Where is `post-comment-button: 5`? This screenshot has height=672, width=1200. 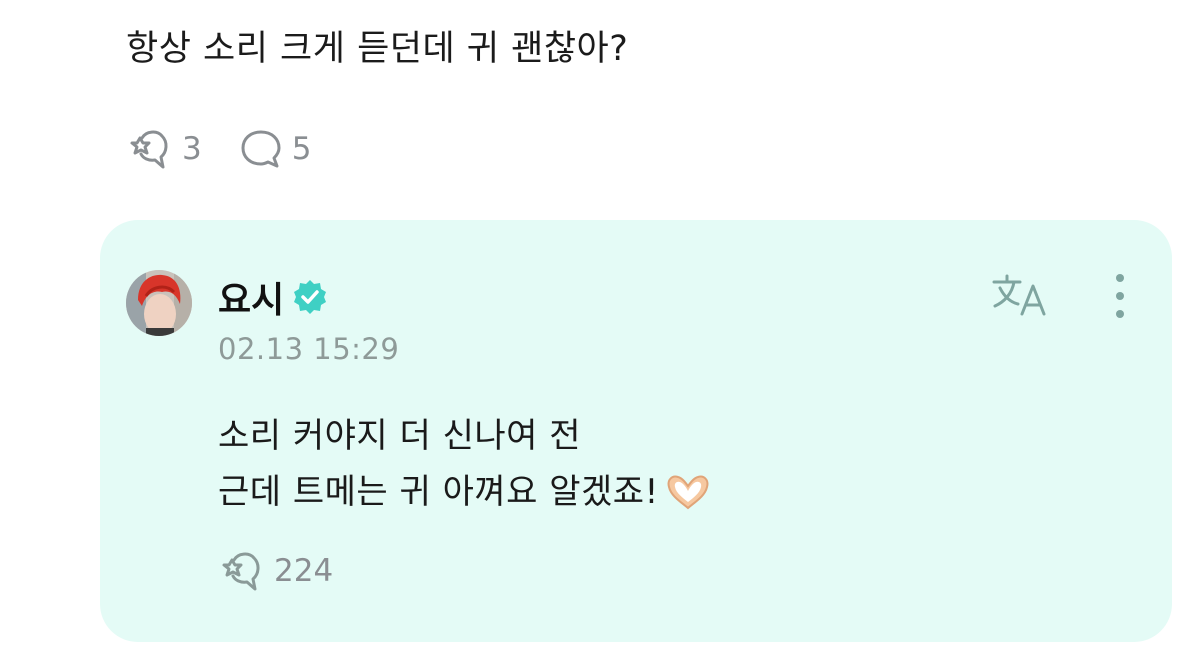
post-comment-button: 5 is located at coordinates (274, 149).